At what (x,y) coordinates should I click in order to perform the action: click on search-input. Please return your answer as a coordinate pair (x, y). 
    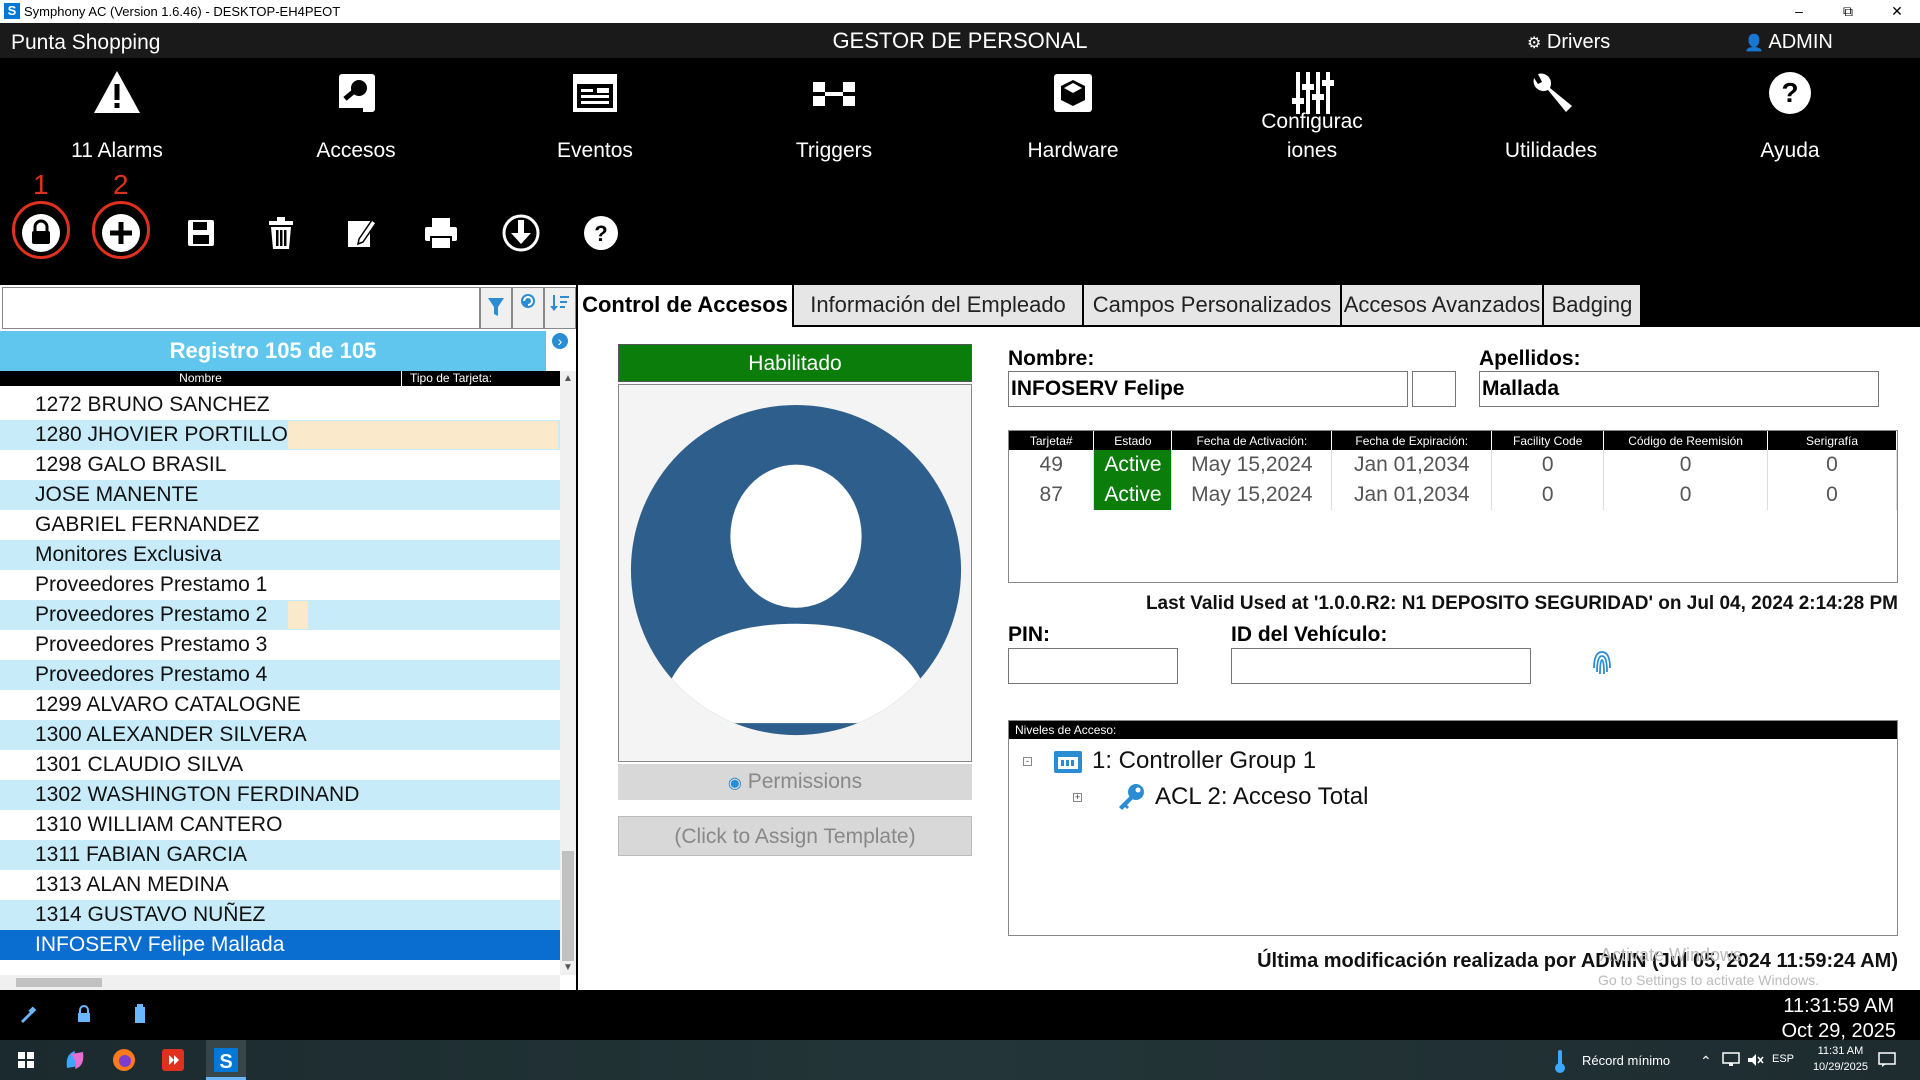
    Looking at the image, I should click on (241, 308).